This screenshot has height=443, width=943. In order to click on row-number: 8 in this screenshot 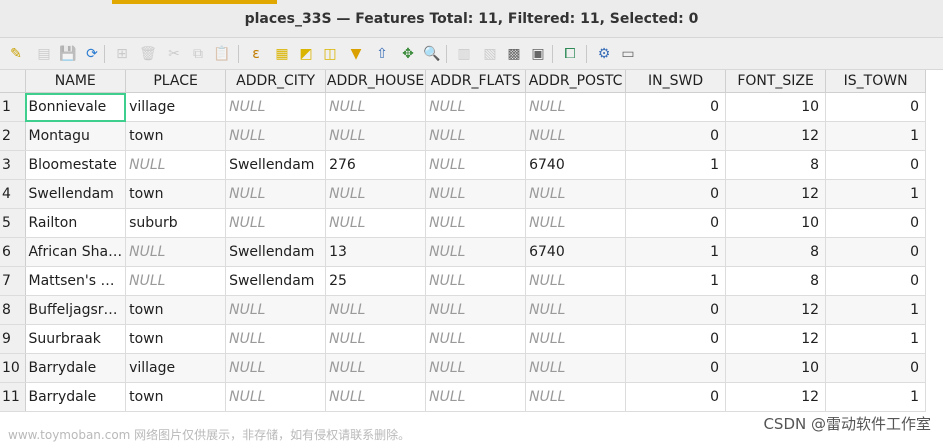, I will do `click(13, 310)`.